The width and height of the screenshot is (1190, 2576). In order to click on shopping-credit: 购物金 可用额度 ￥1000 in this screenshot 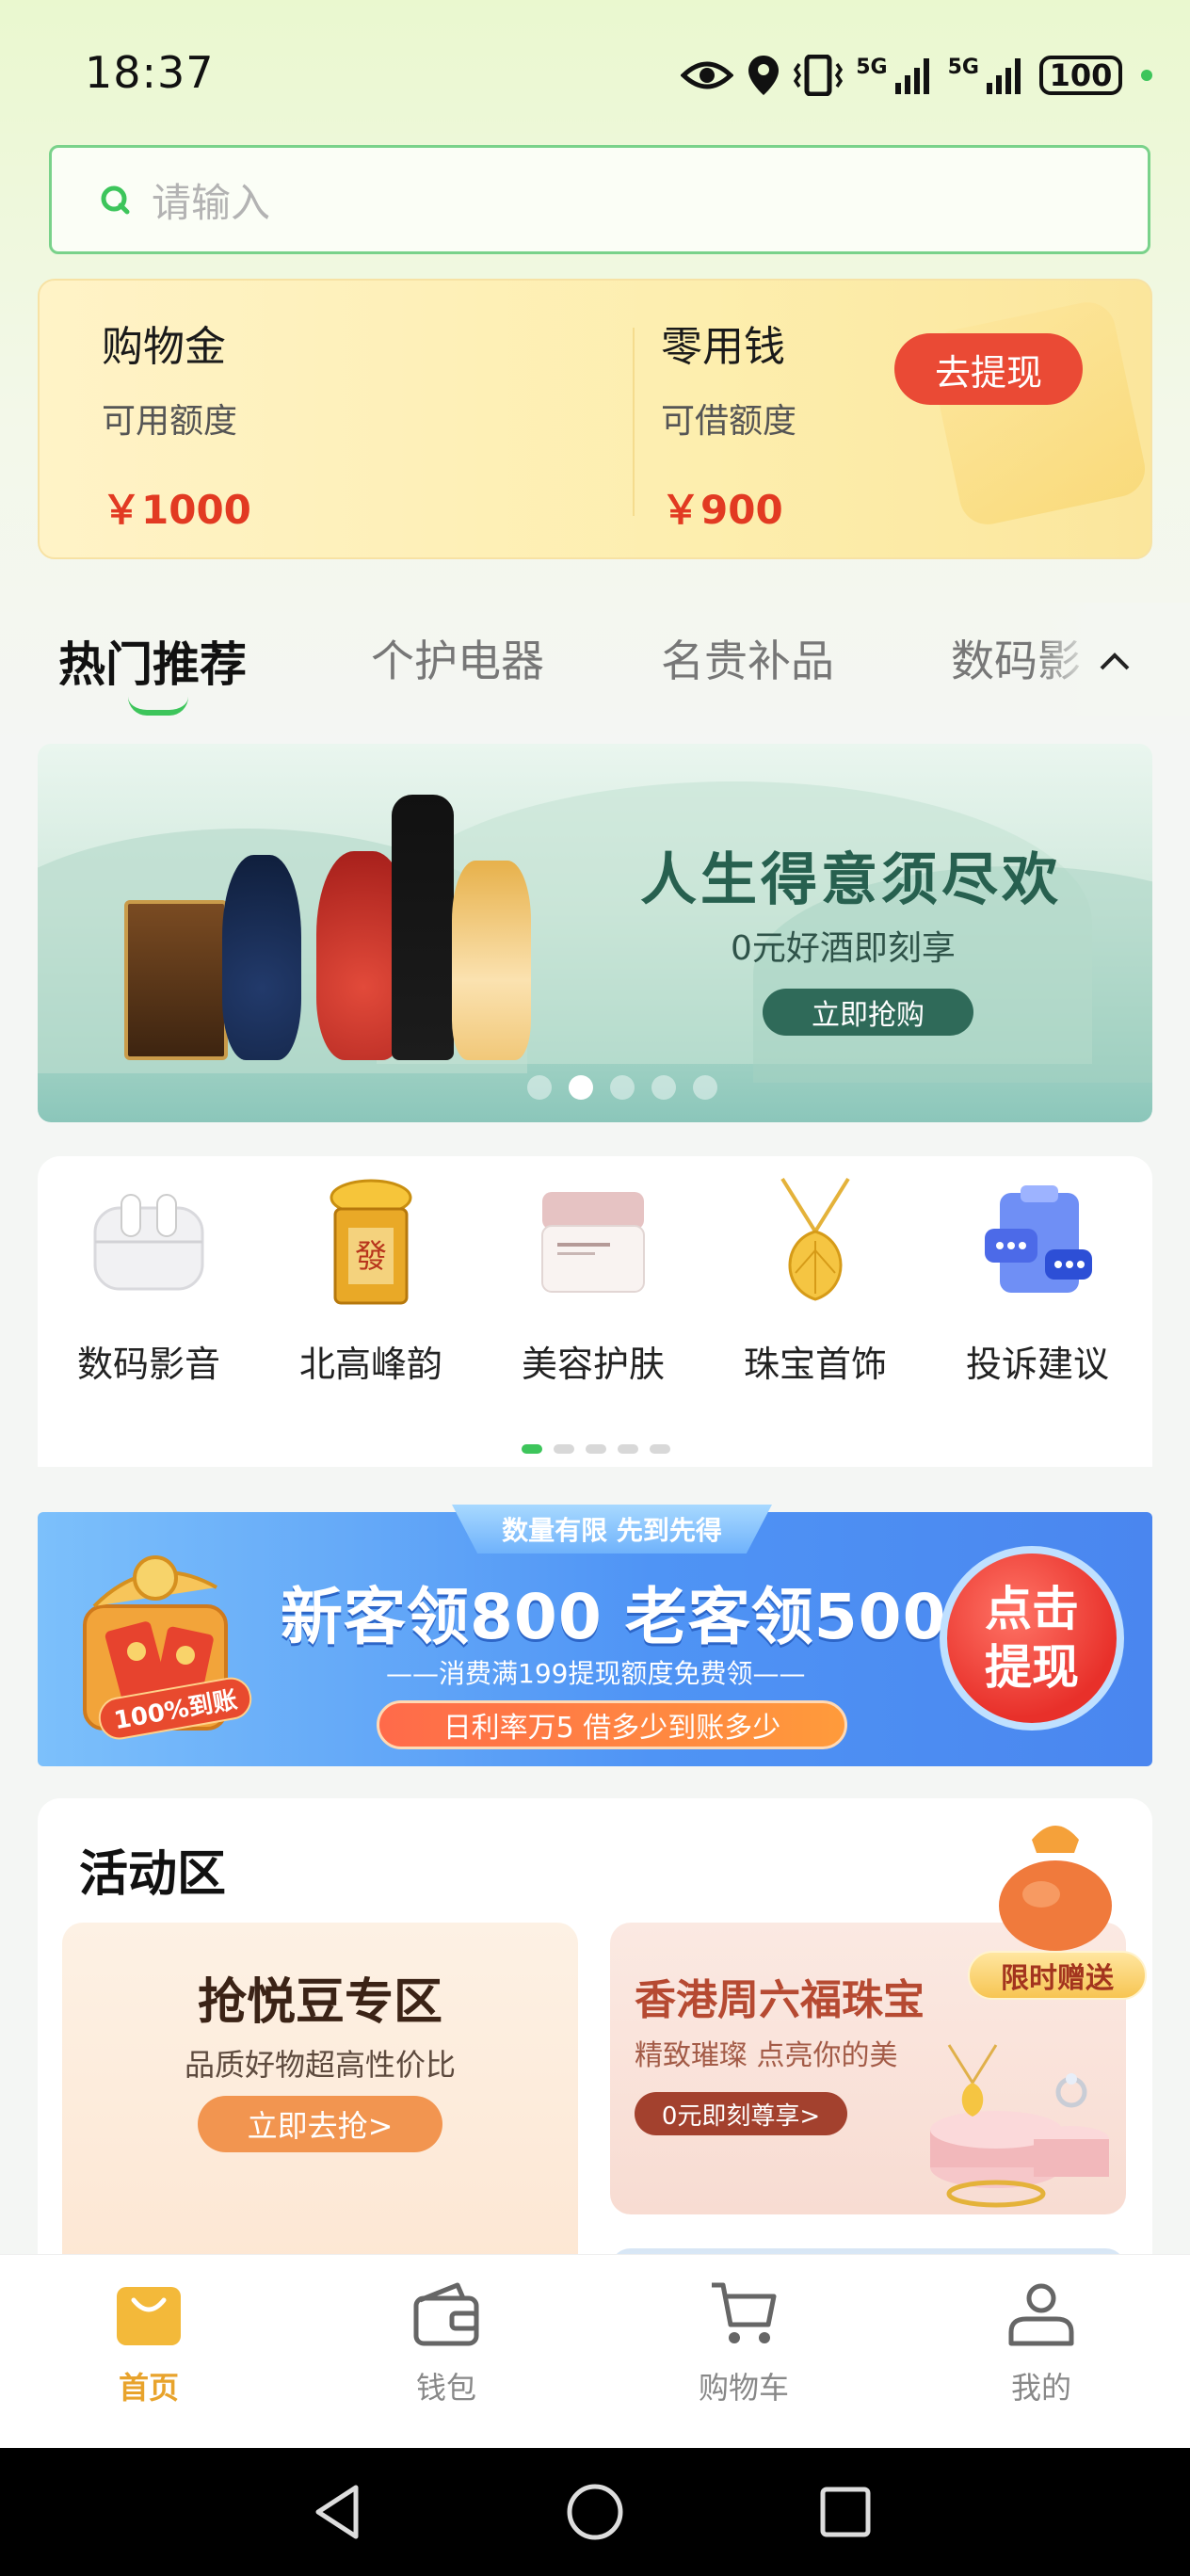, I will do `click(176, 424)`.